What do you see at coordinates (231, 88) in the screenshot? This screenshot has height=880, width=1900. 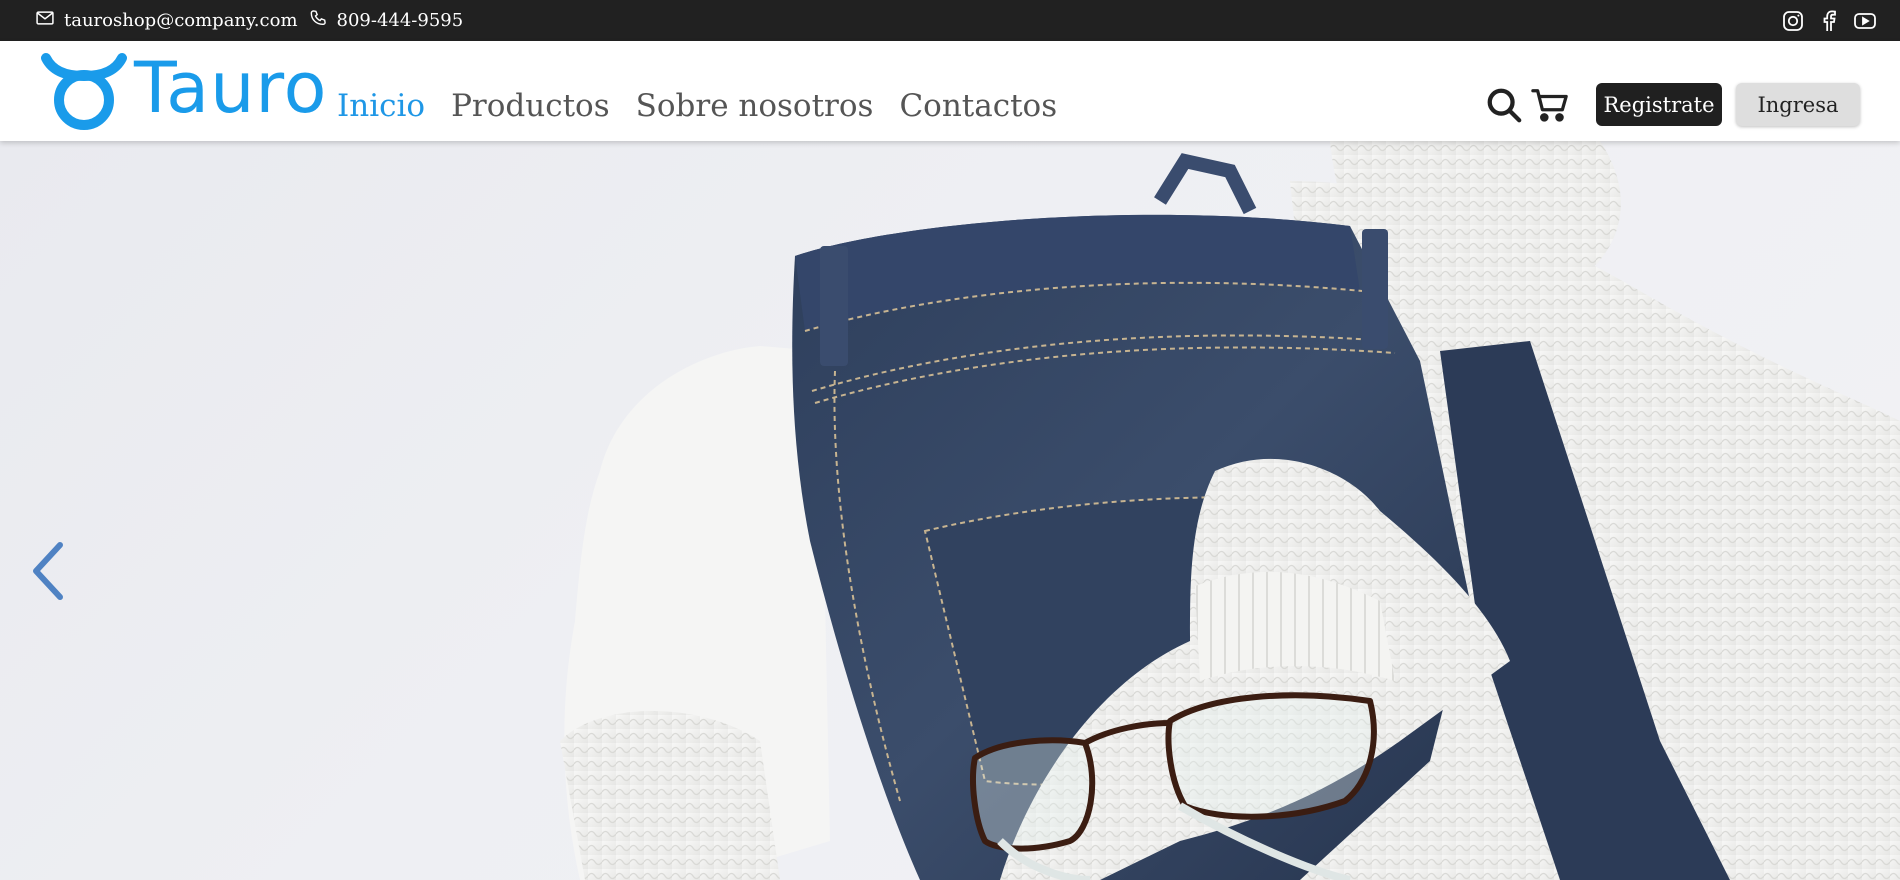 I see `logo-text: Tauro` at bounding box center [231, 88].